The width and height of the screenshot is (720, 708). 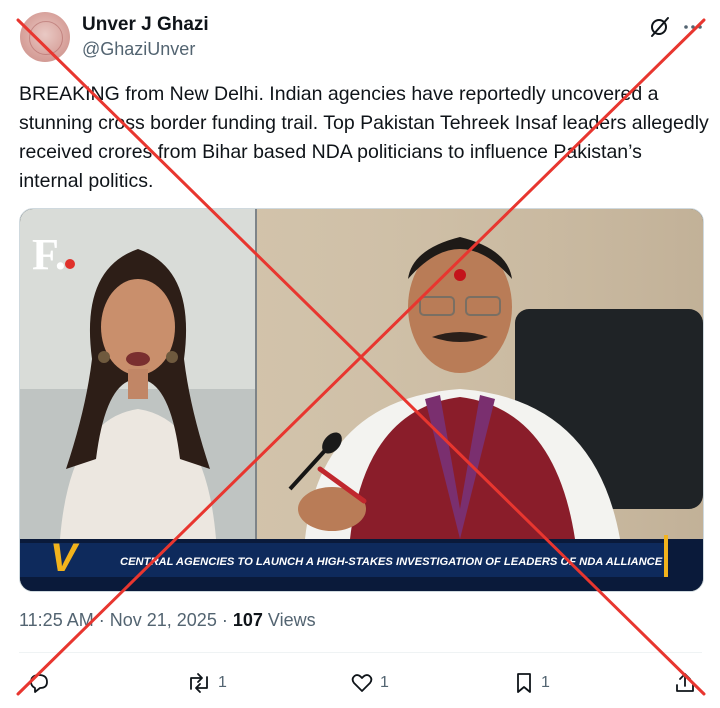 I want to click on tweet-time: 11:25 AM, so click(x=56, y=620).